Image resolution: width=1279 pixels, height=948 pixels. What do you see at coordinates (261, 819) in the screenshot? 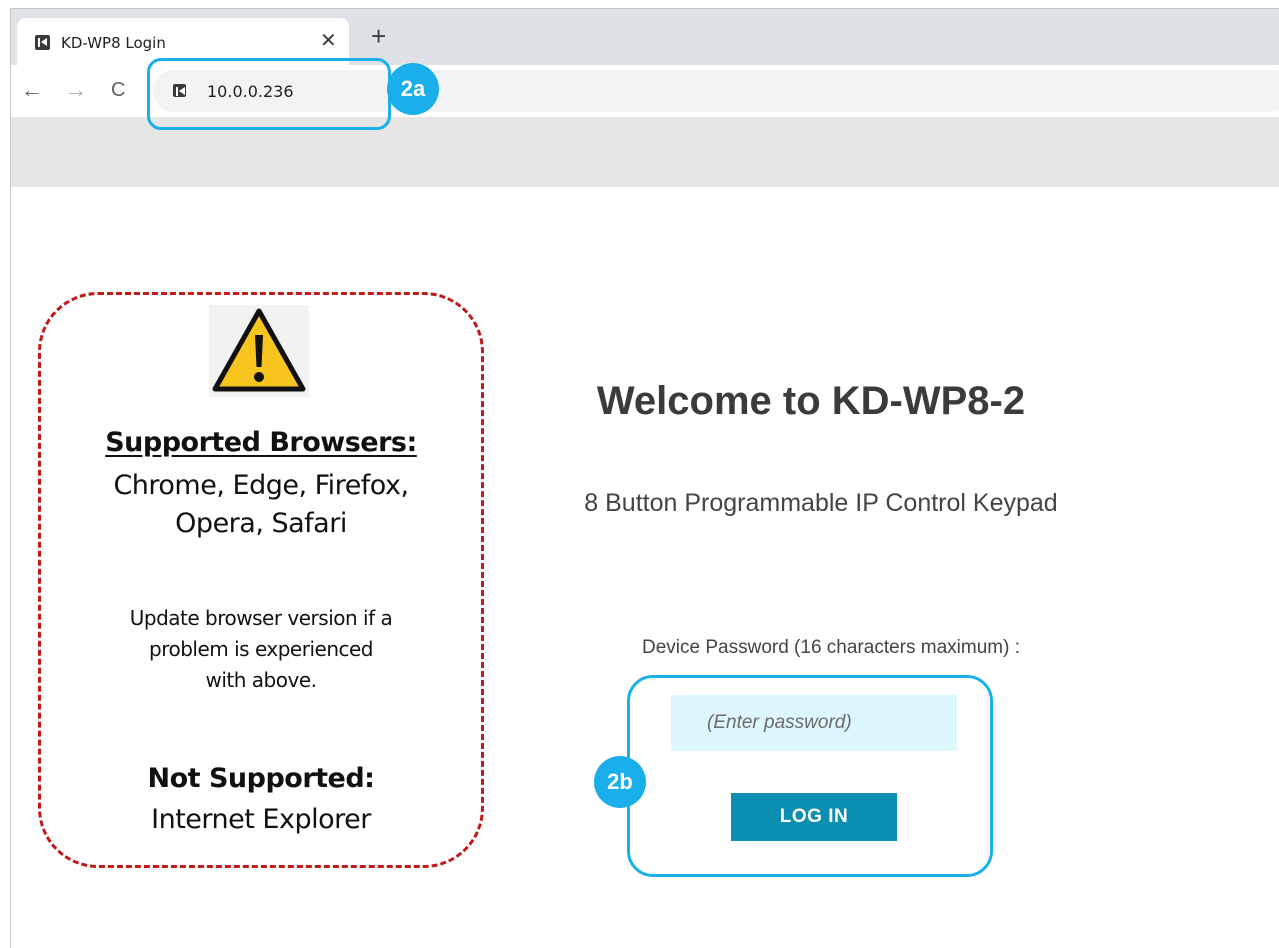
I see `not-supported-browser: Internet Explorer` at bounding box center [261, 819].